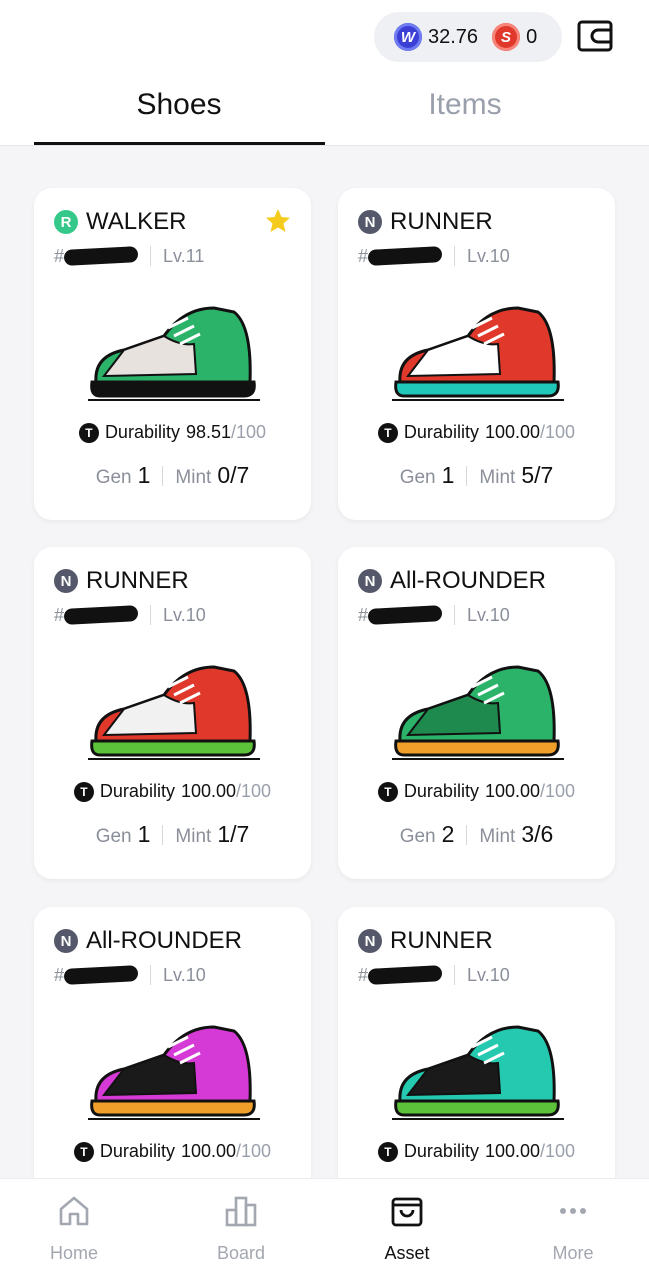 The width and height of the screenshot is (649, 1280). Describe the element at coordinates (136, 221) in the screenshot. I see `shoe-type: WALKER` at that location.